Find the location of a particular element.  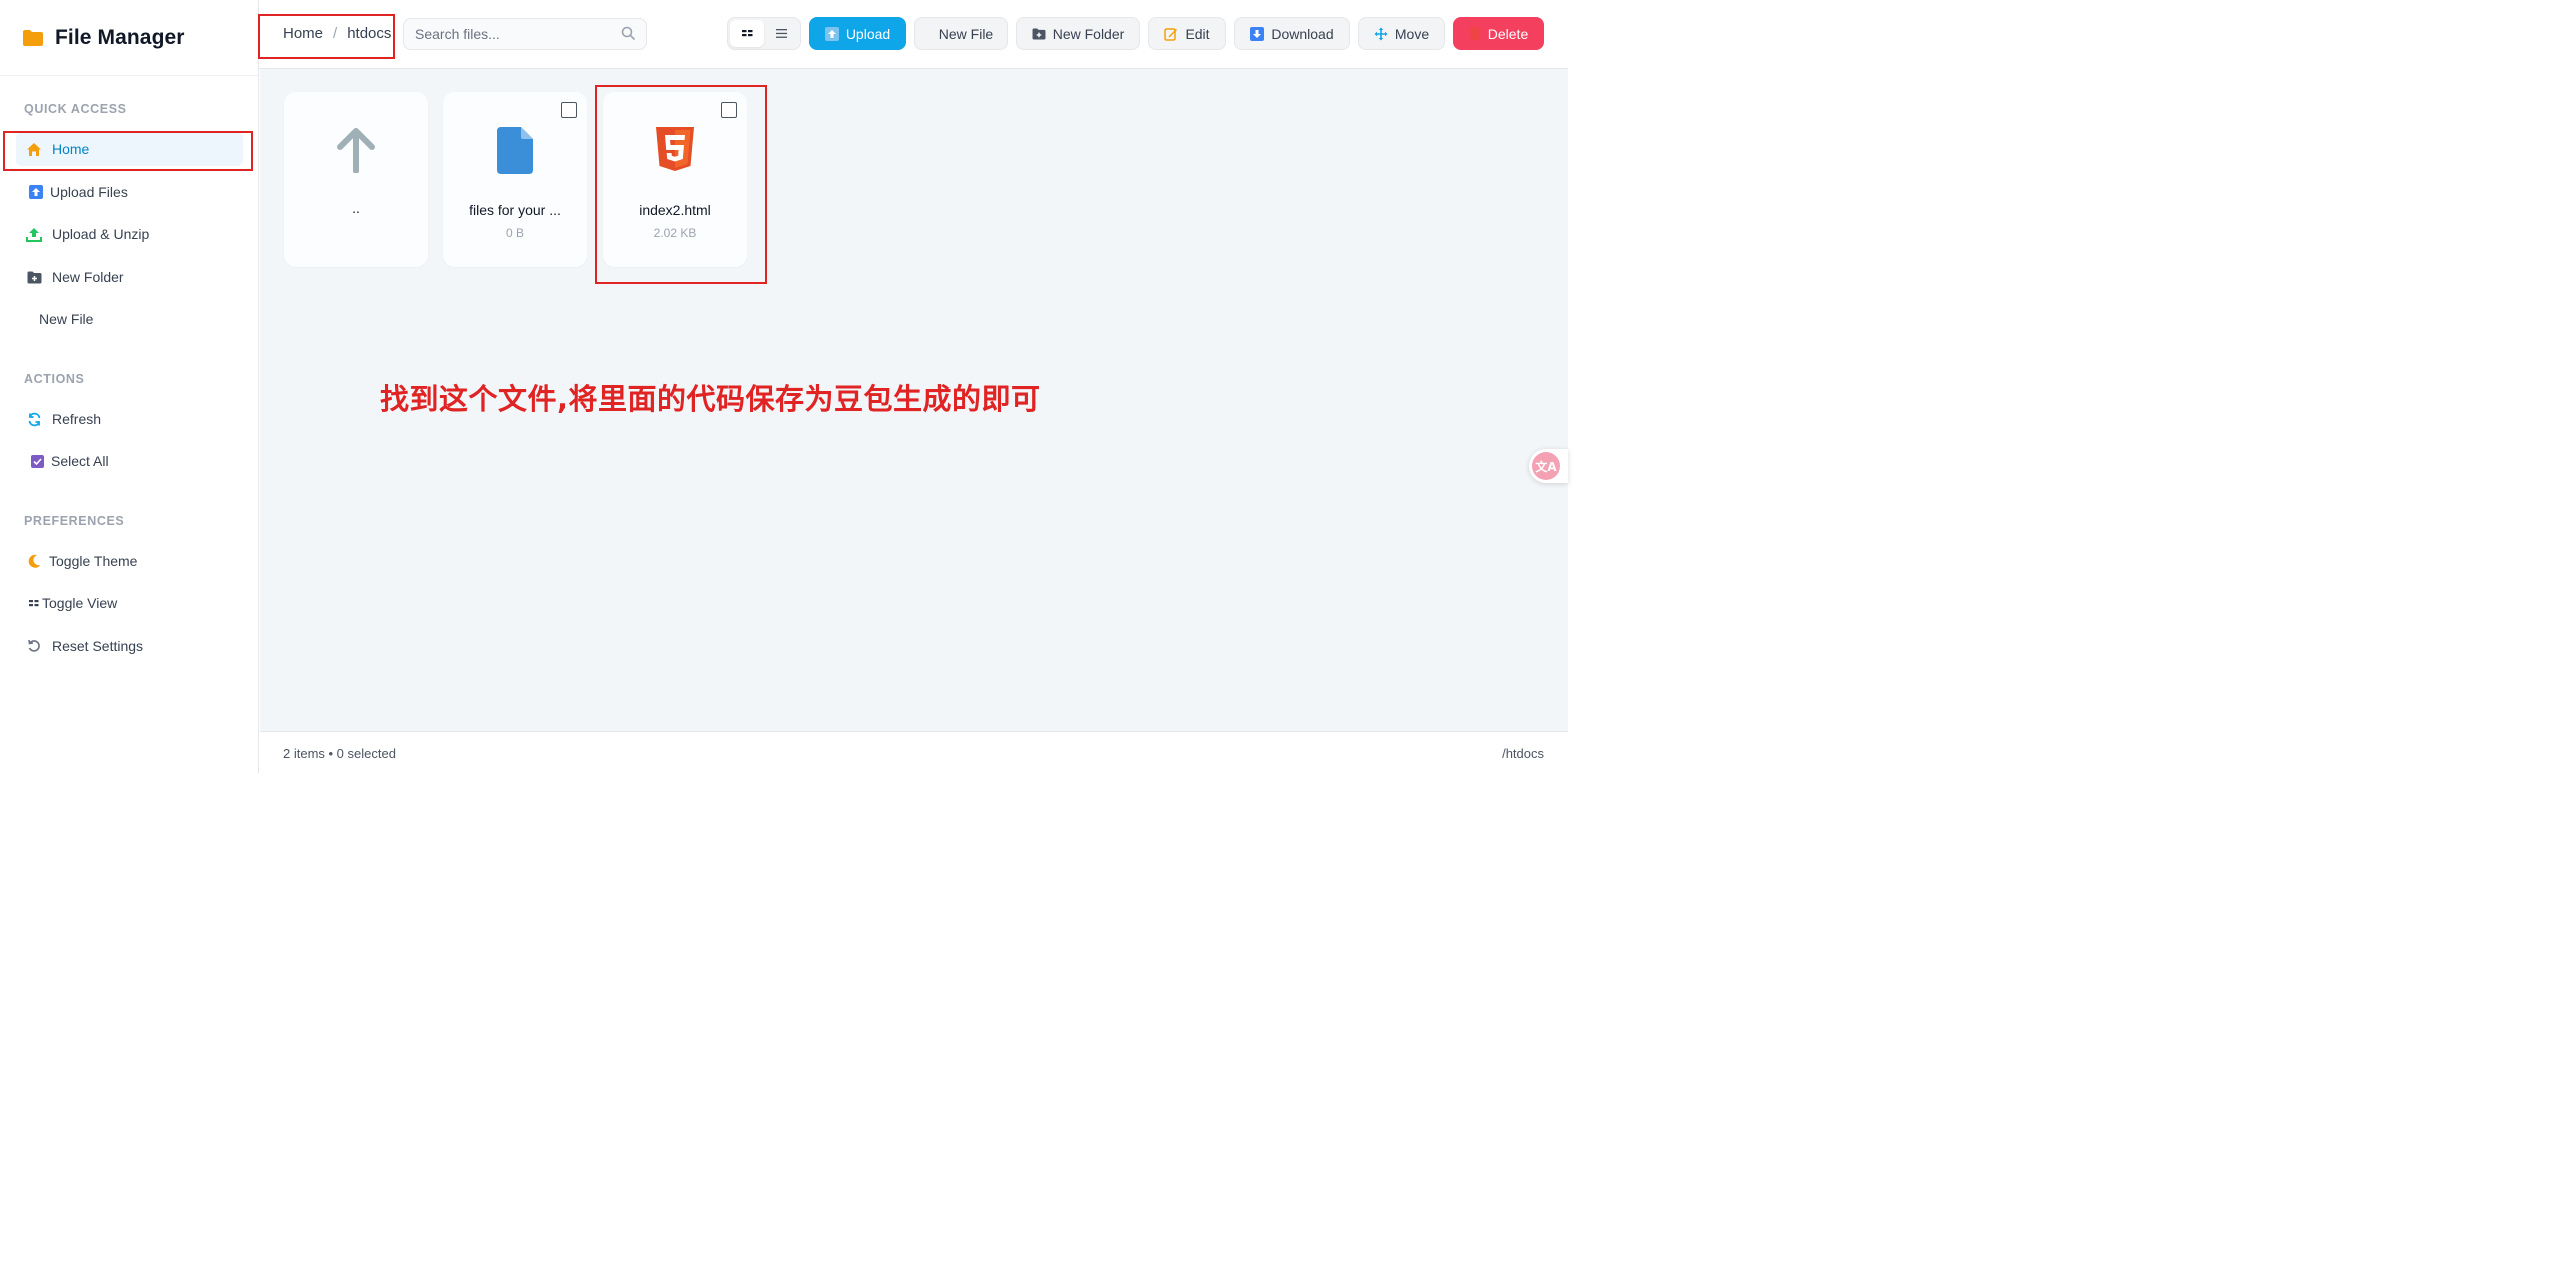

sidebar-item-upload-files: Upload Files is located at coordinates (129, 192).